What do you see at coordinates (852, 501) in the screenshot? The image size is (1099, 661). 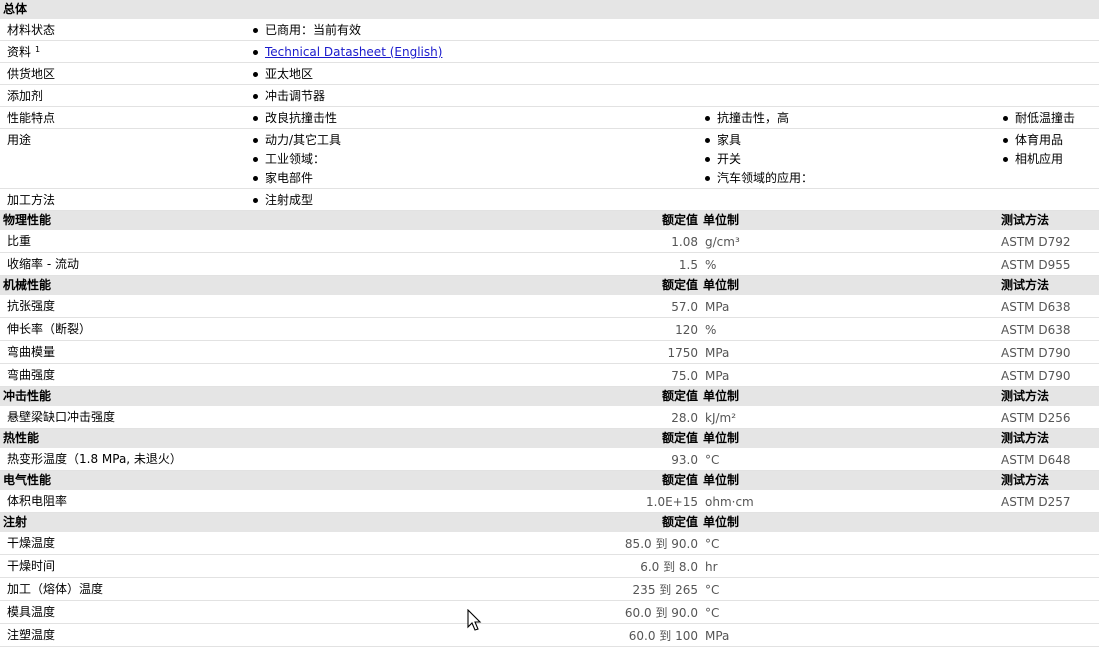 I see `unit-value: ohm·cm` at bounding box center [852, 501].